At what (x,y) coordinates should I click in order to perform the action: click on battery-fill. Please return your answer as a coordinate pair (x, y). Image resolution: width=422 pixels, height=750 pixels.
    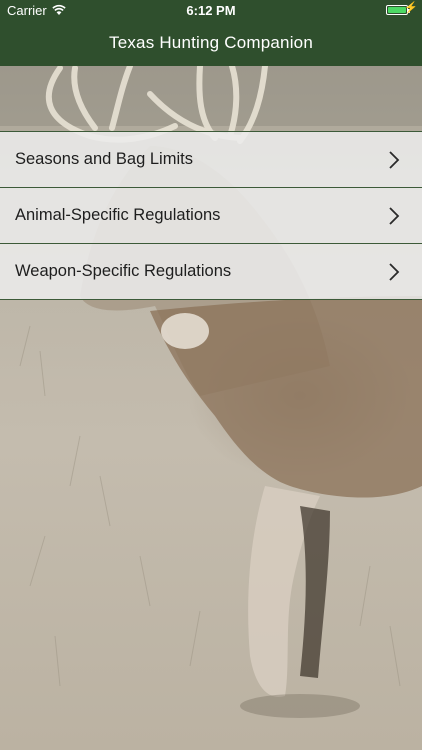
    Looking at the image, I should click on (397, 10).